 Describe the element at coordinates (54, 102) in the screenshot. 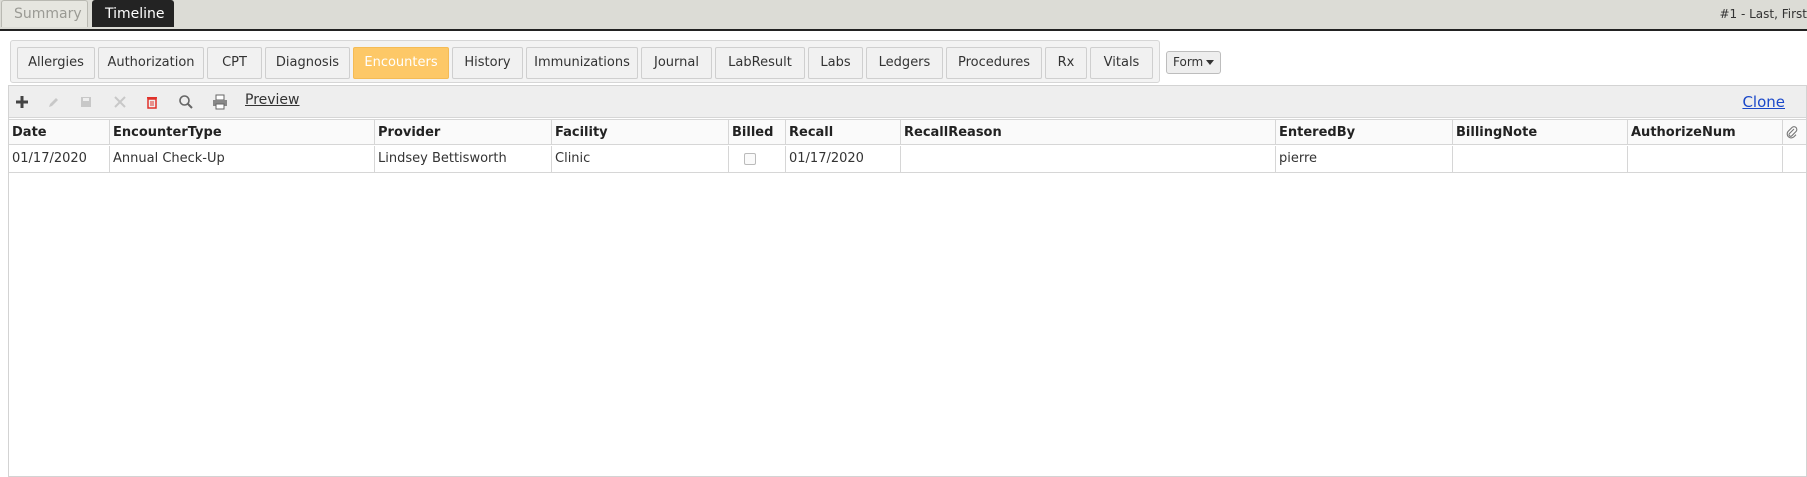

I see `pencil-icon` at that location.